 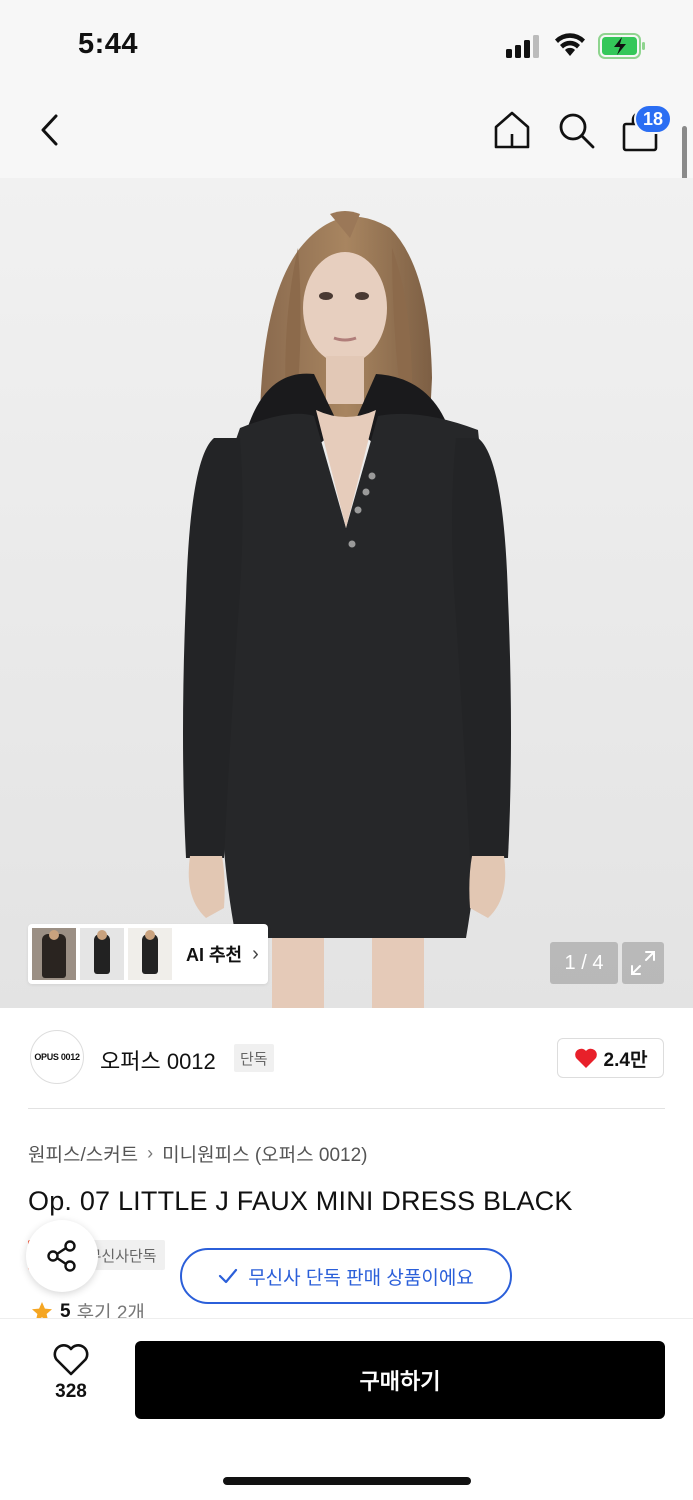 I want to click on ai-recommend-card: AI 추천 ›, so click(x=148, y=954).